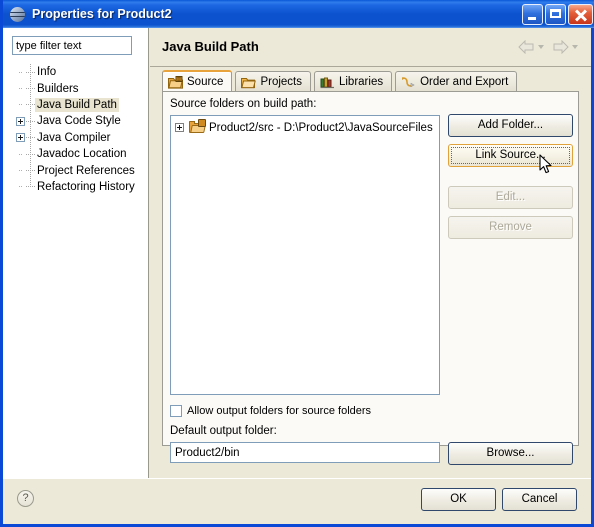 Image resolution: width=594 pixels, height=527 pixels. Describe the element at coordinates (550, 47) in the screenshot. I see `page-navigation` at that location.